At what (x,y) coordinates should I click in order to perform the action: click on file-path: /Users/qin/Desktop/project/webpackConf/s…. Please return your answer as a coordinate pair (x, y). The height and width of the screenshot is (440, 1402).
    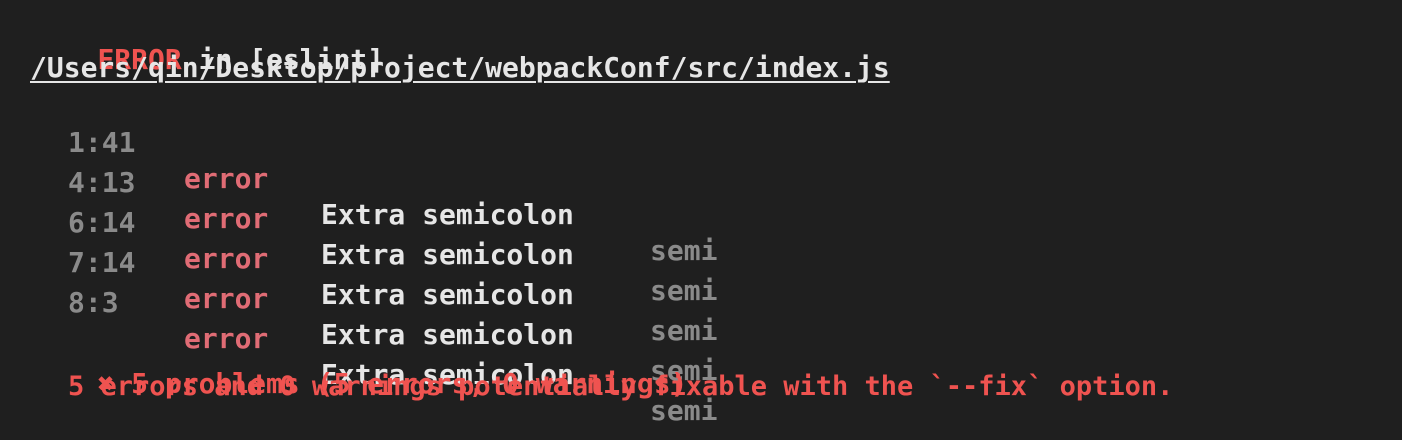
    Looking at the image, I should click on (460, 68).